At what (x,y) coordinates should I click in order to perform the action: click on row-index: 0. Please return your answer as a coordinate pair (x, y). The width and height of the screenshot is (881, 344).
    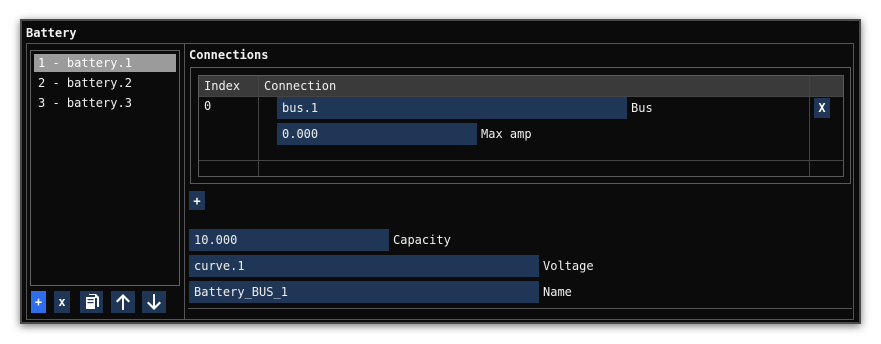
    Looking at the image, I should click on (208, 106).